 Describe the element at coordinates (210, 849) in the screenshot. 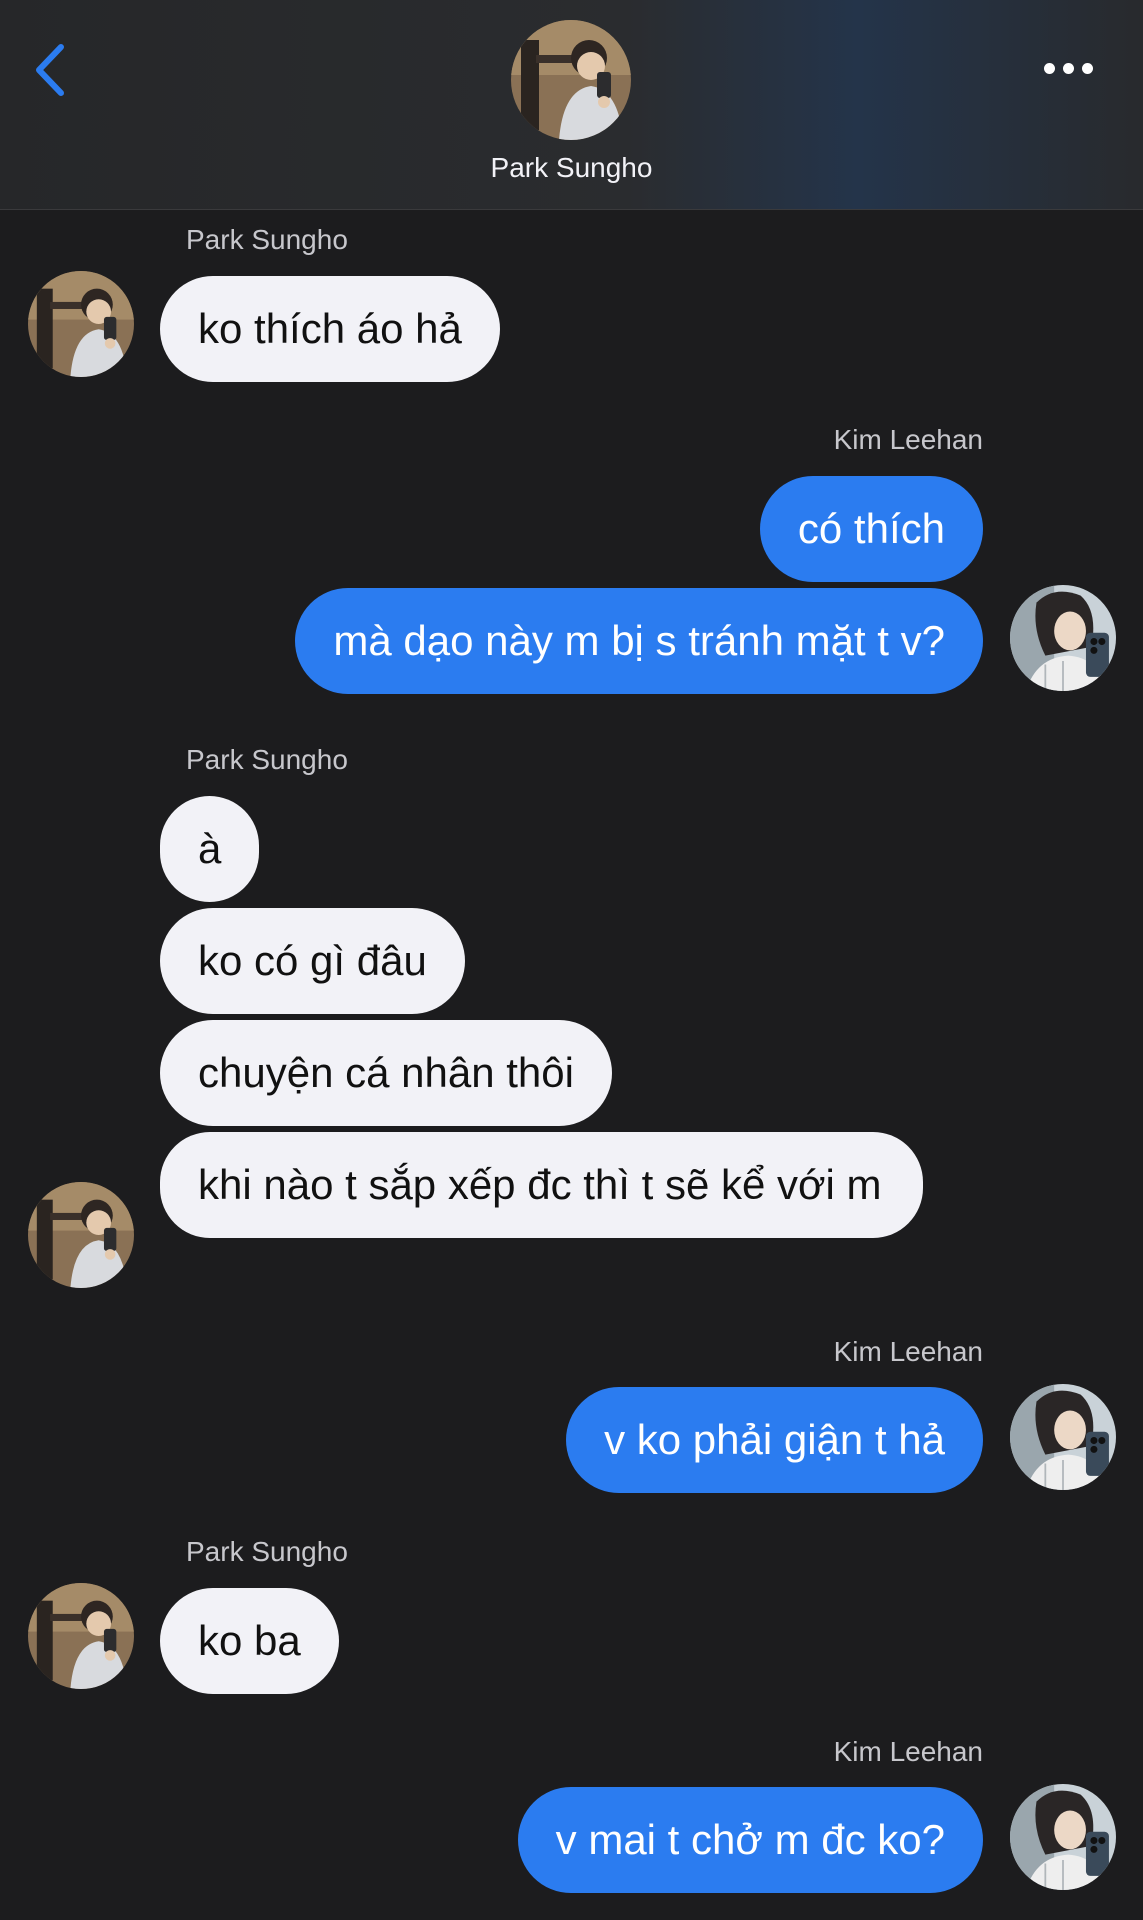

I see `incoming-message: à` at that location.